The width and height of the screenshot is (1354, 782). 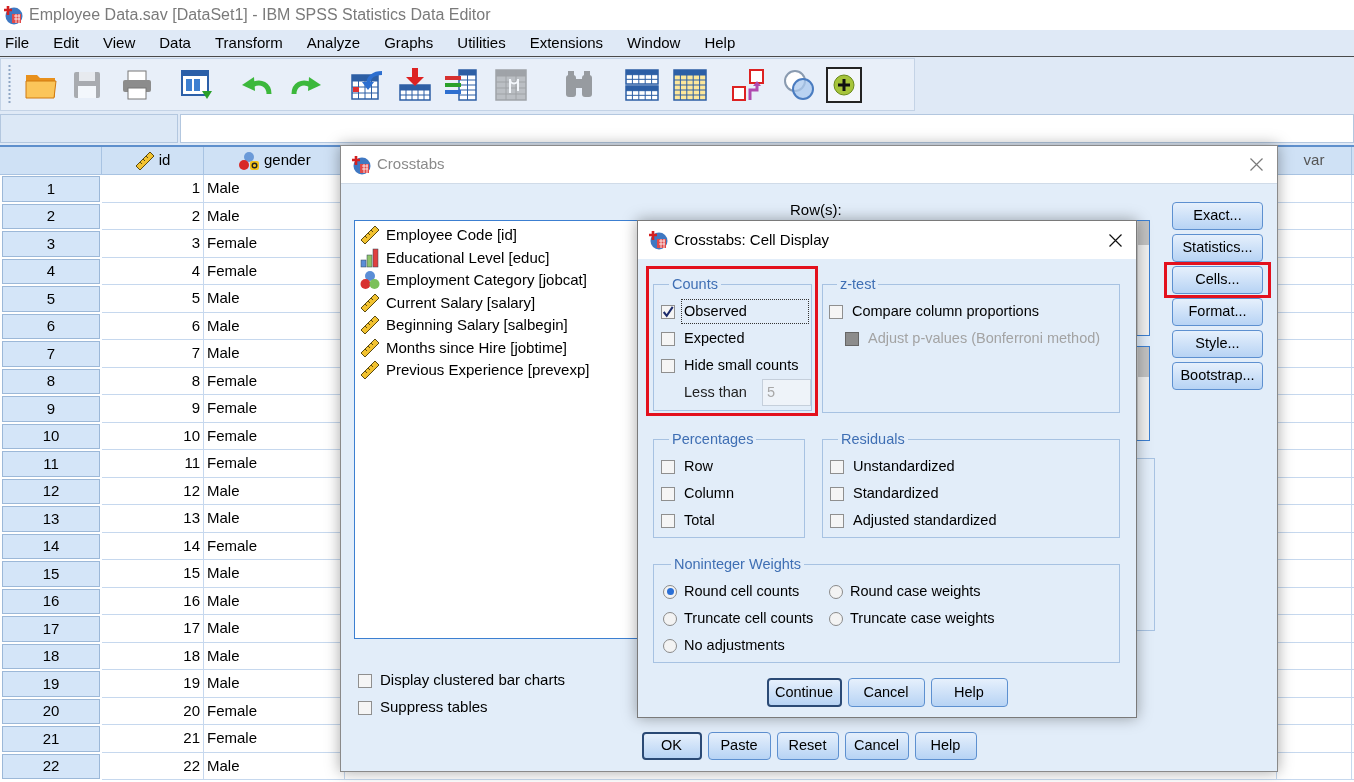 What do you see at coordinates (51, 381) in the screenshot?
I see `row-header: 8` at bounding box center [51, 381].